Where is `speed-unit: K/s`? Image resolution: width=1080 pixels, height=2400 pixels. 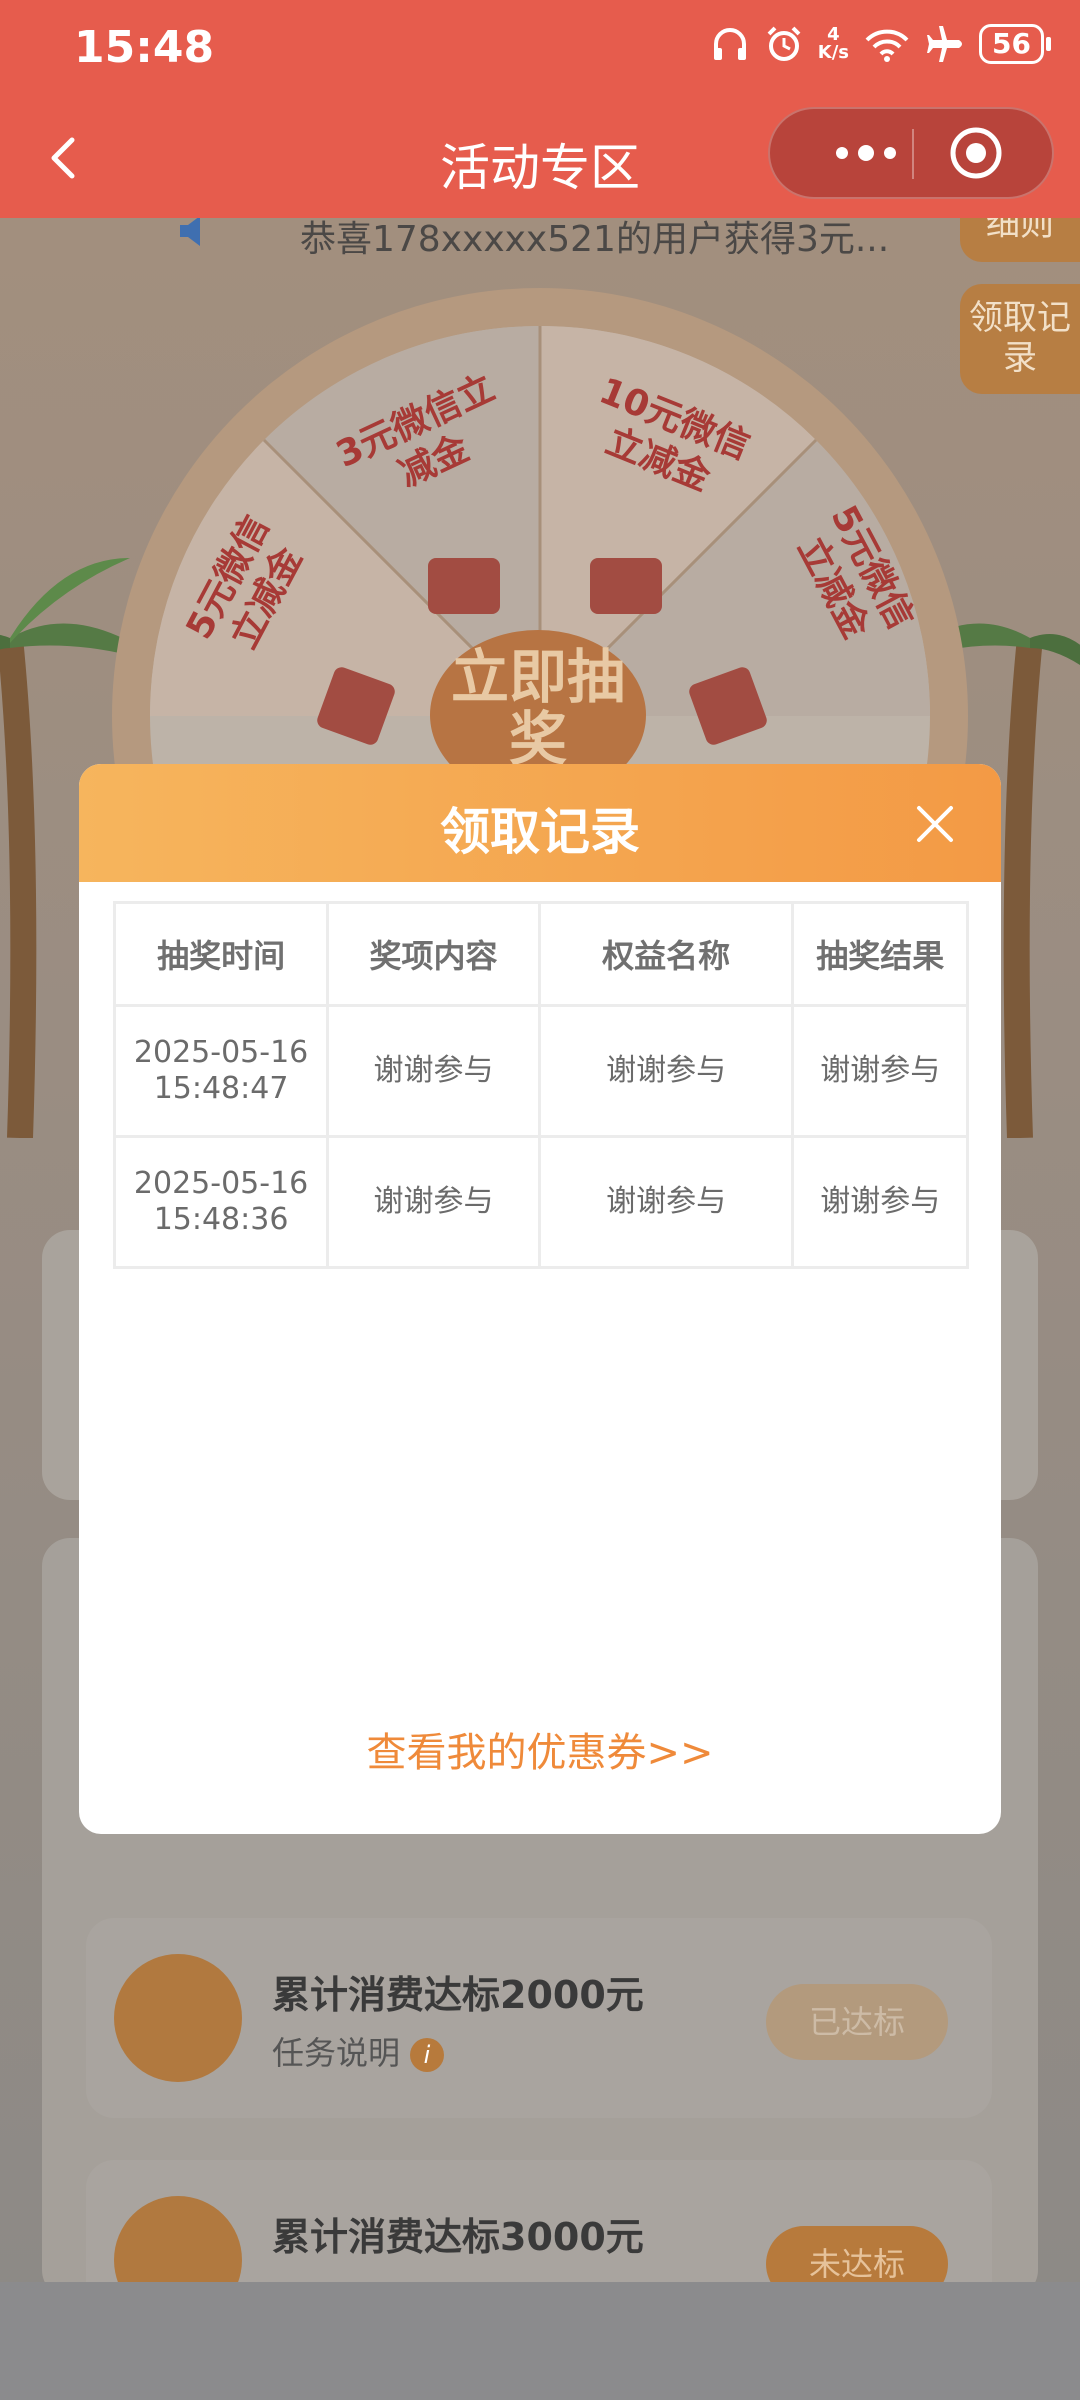 speed-unit: K/s is located at coordinates (833, 52).